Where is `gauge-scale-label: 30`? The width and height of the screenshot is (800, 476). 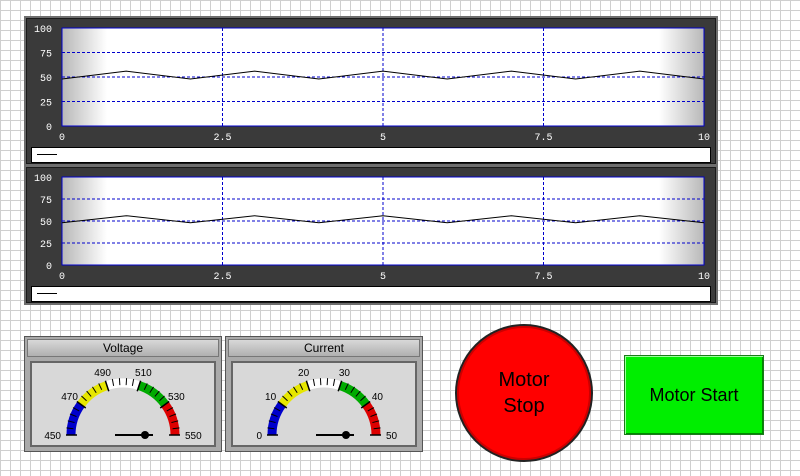 gauge-scale-label: 30 is located at coordinates (345, 373).